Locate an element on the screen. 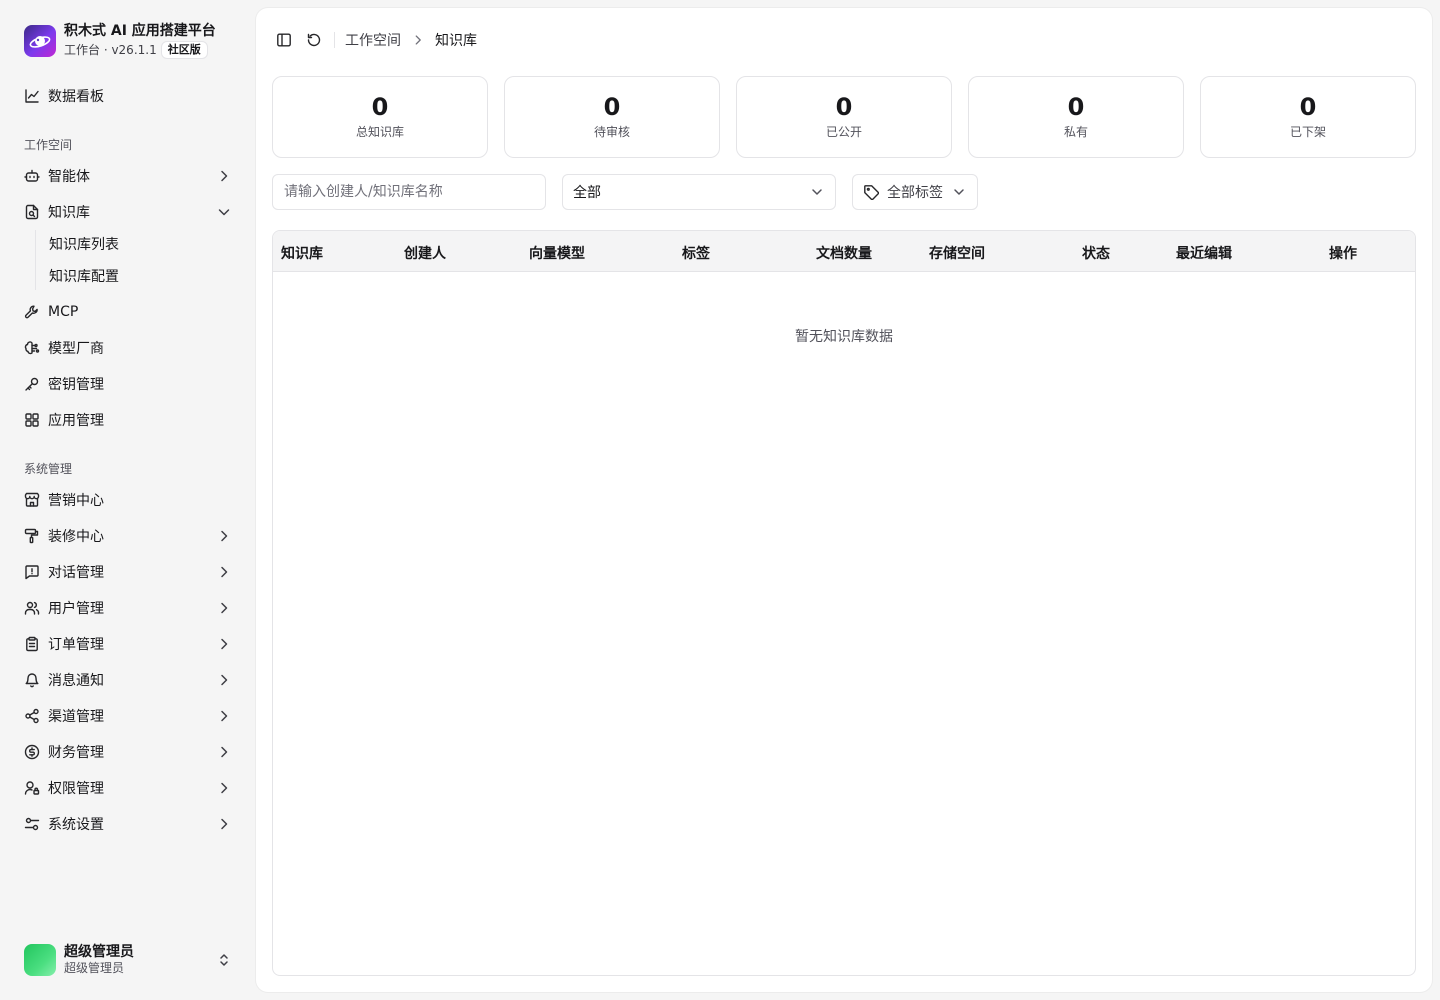 The height and width of the screenshot is (1000, 1440). stat-card-private: 0 私有 is located at coordinates (1076, 117).